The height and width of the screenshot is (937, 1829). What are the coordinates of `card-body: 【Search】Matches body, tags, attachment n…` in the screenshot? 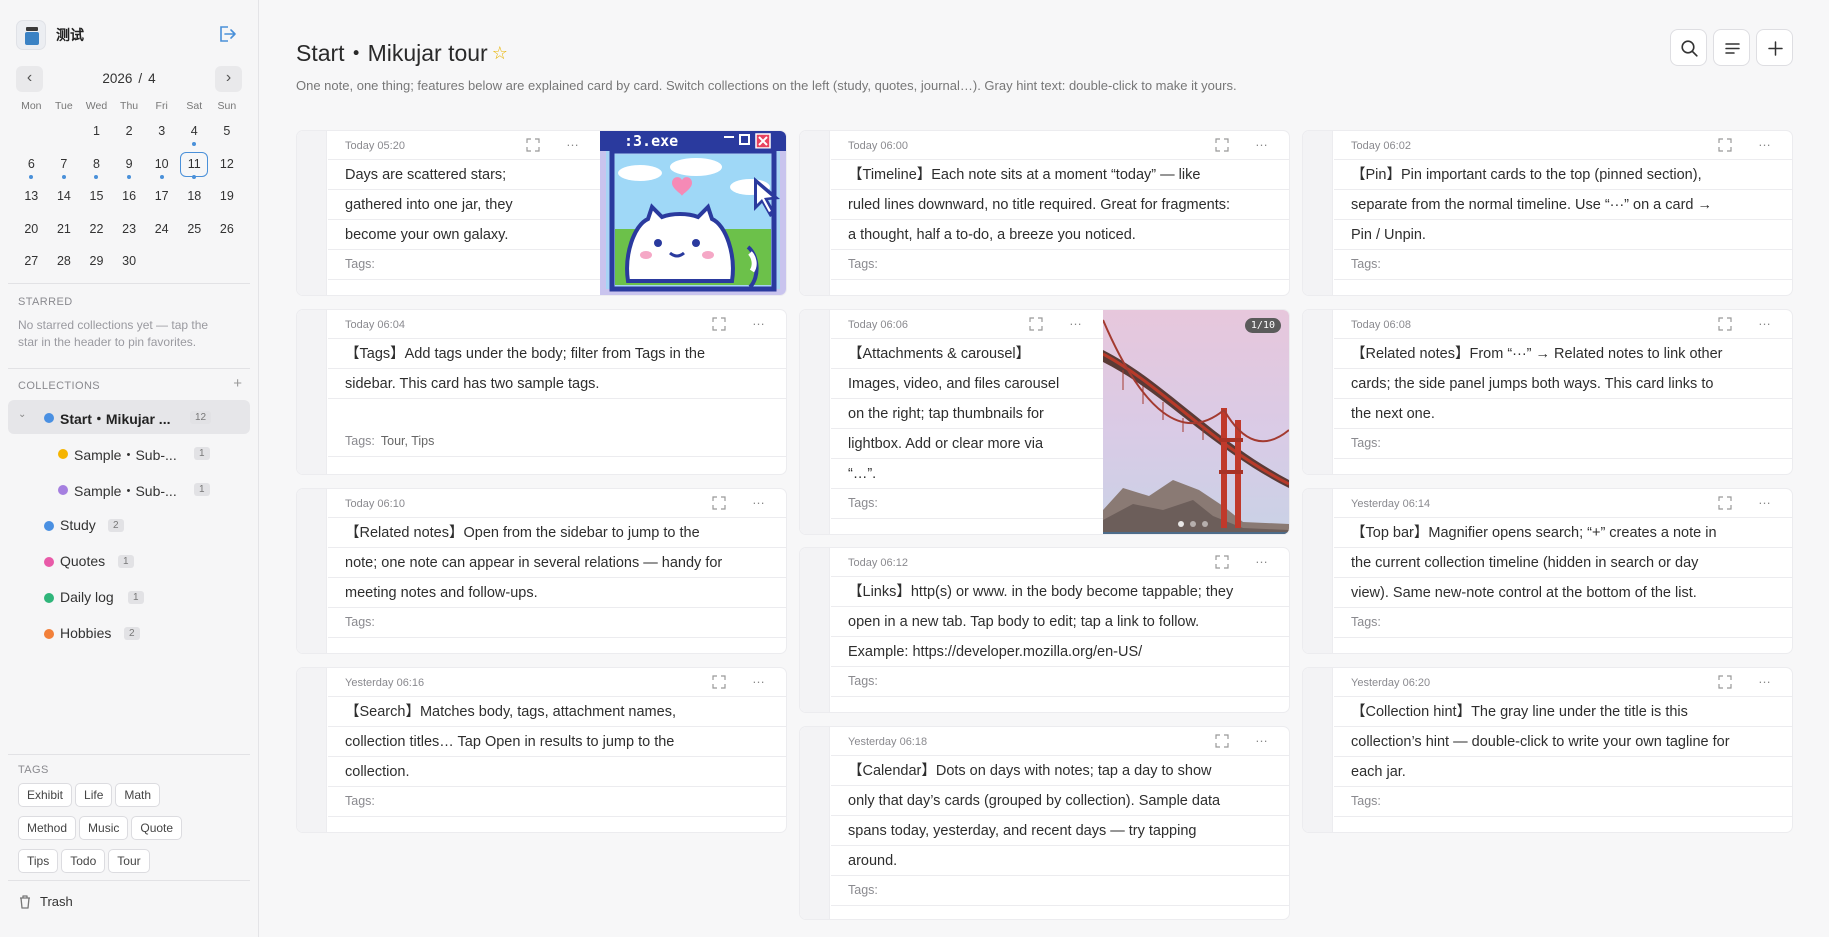 It's located at (558, 742).